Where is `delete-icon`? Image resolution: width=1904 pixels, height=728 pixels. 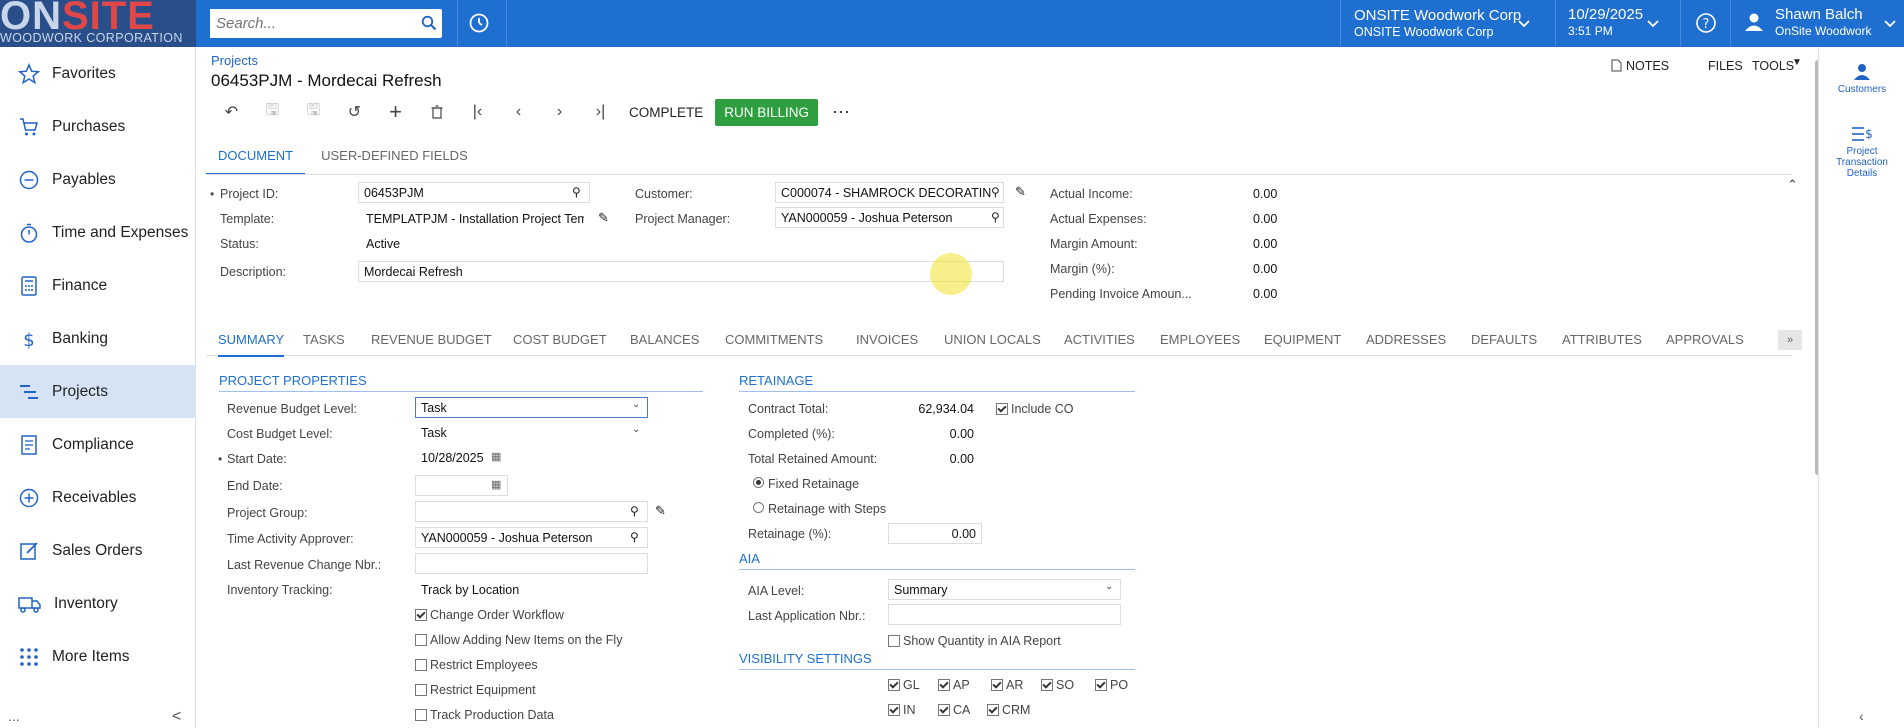
delete-icon is located at coordinates (436, 112).